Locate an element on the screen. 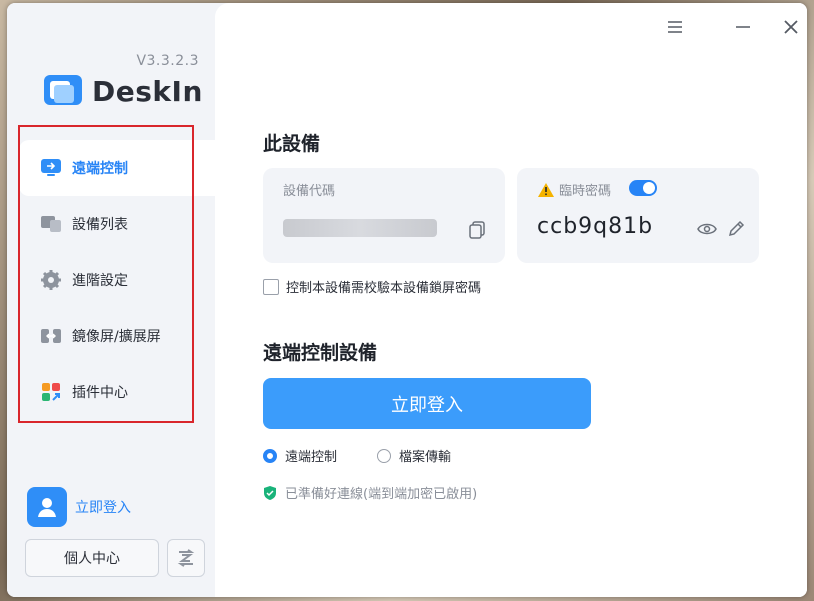 The width and height of the screenshot is (814, 601). mode-label: 檔案傳輸 is located at coordinates (425, 457).